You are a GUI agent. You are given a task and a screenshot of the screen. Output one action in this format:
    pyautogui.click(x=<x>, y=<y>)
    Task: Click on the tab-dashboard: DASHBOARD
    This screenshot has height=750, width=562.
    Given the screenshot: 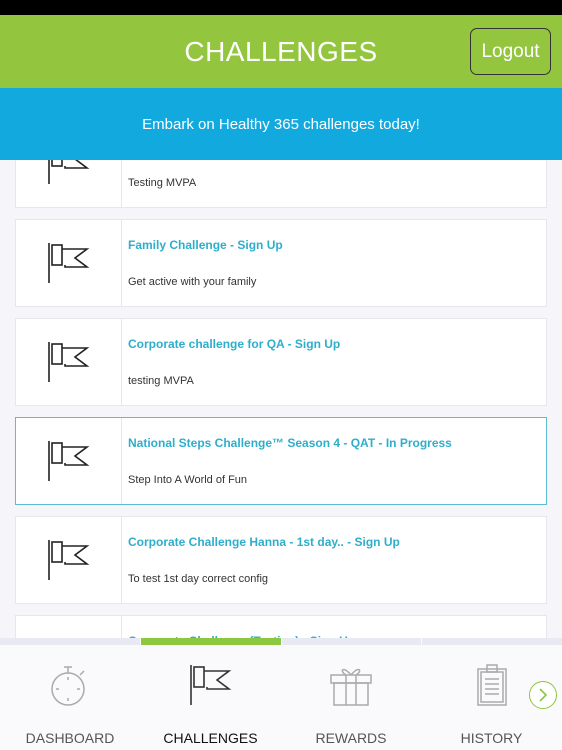 What is the action you would take?
    pyautogui.click(x=70, y=697)
    